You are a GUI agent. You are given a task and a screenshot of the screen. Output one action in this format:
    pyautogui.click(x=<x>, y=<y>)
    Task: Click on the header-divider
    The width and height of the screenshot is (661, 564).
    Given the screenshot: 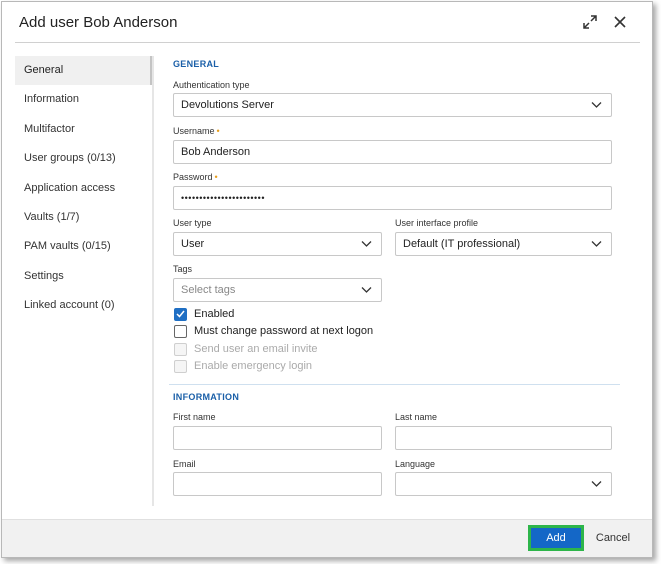 What is the action you would take?
    pyautogui.click(x=327, y=42)
    